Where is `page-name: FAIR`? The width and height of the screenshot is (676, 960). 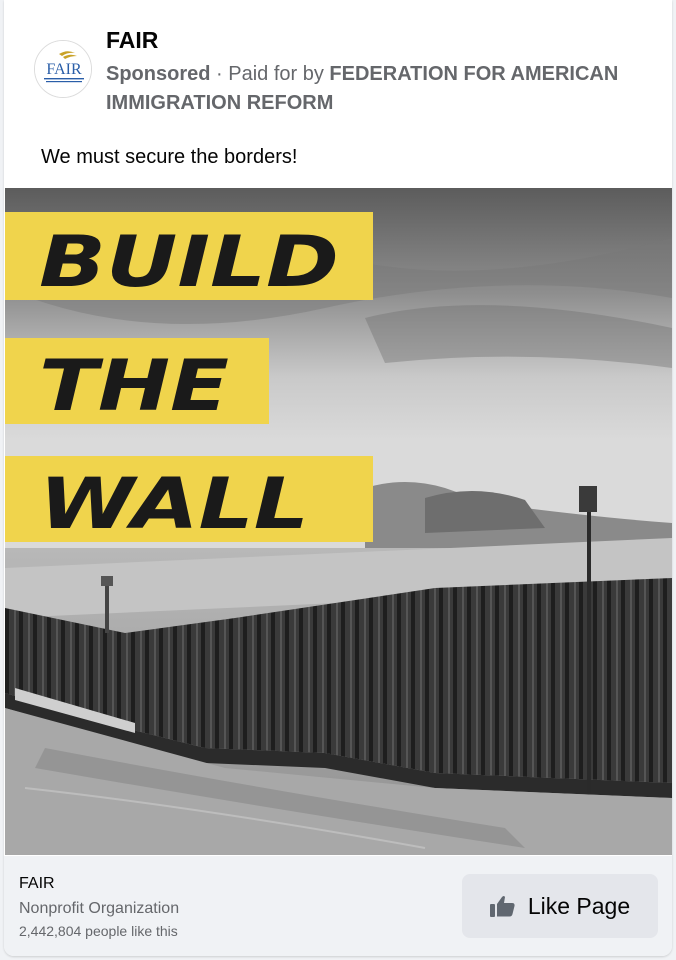 page-name: FAIR is located at coordinates (132, 40).